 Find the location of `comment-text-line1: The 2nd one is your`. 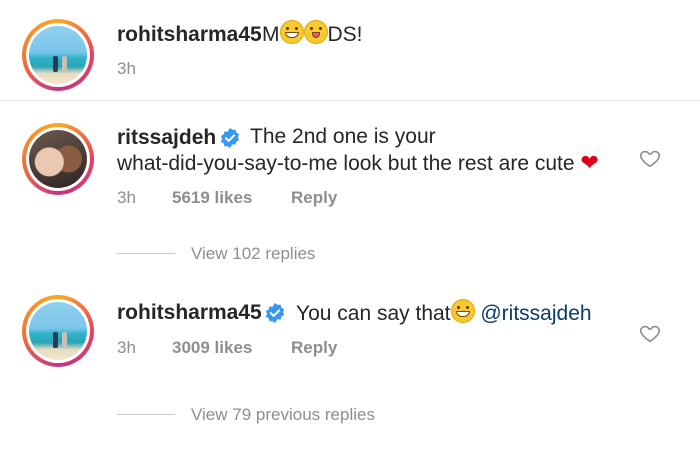

comment-text-line1: The 2nd one is your is located at coordinates (343, 136).